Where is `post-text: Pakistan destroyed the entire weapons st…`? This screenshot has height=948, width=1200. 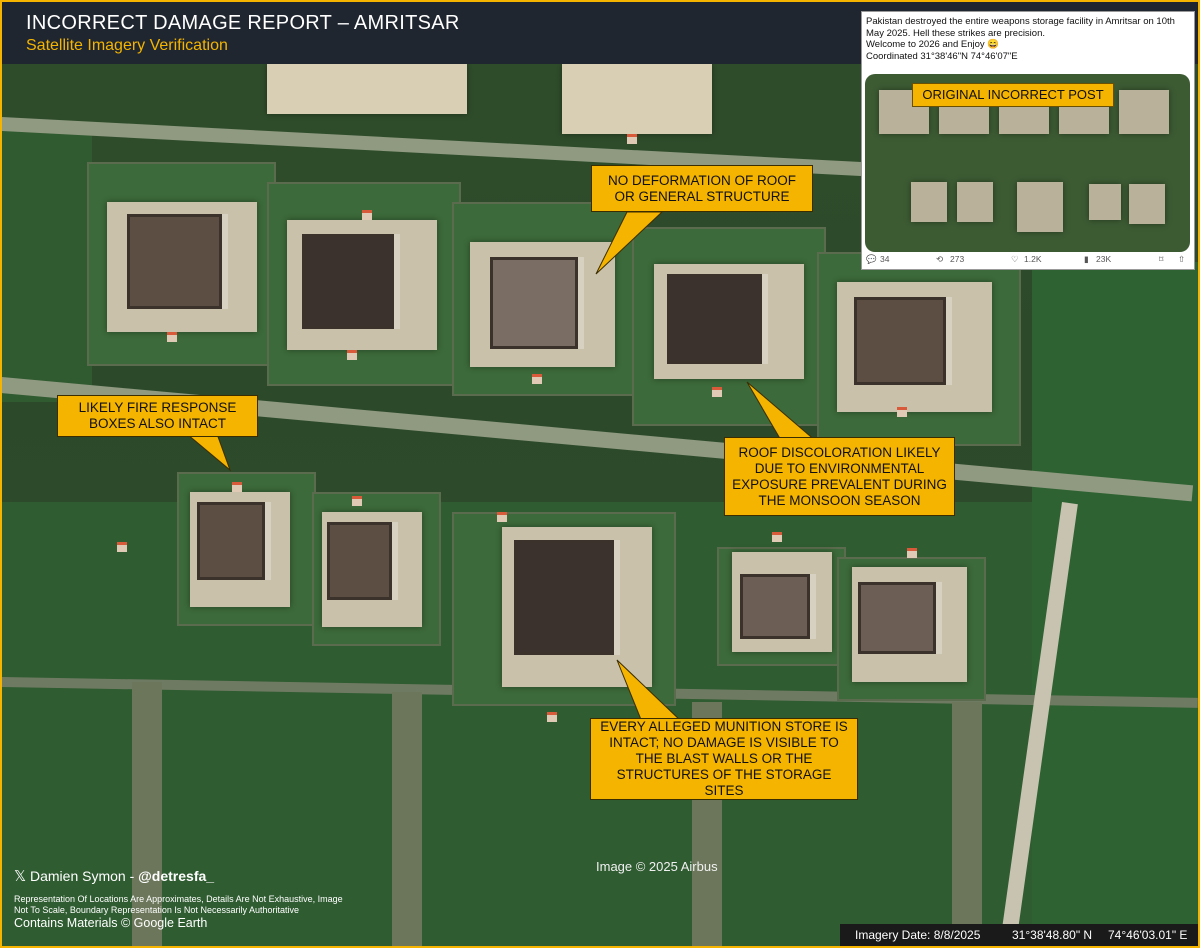
post-text: Pakistan destroyed the entire weapons st… is located at coordinates (1020, 27).